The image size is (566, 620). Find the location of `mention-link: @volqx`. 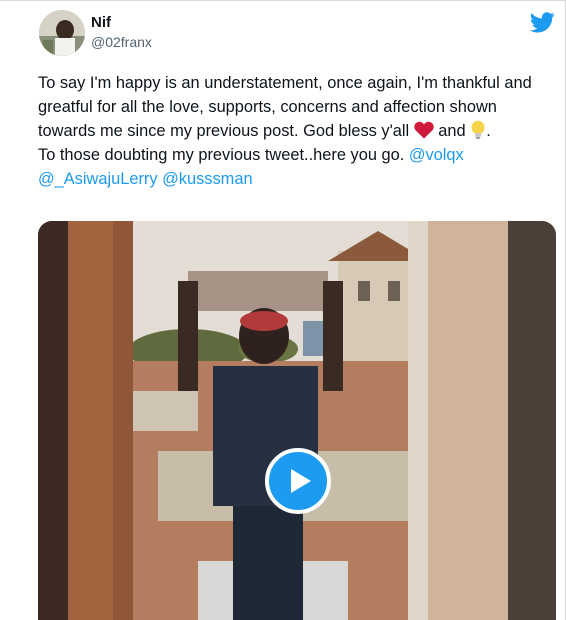

mention-link: @volqx is located at coordinates (436, 155).